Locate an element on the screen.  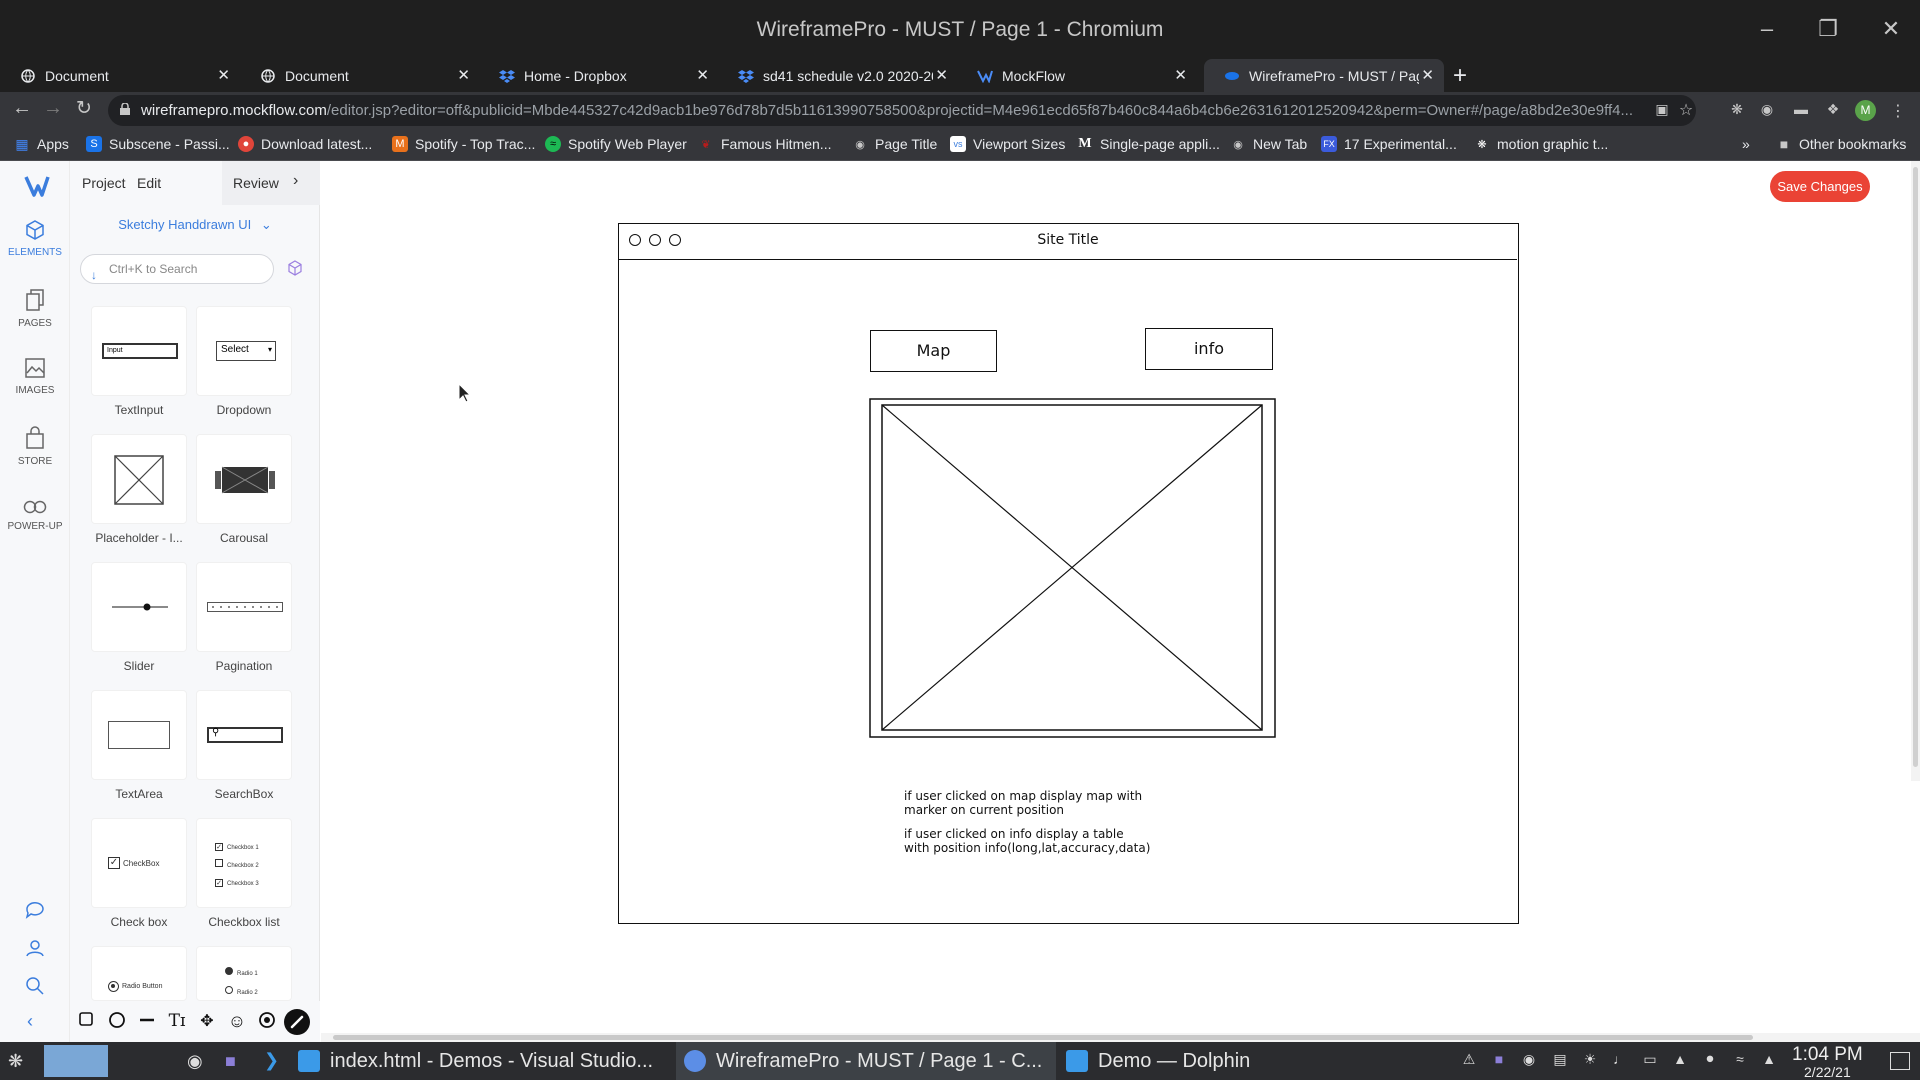
bookmark-apps: ▦ Apps is located at coordinates (41, 144).